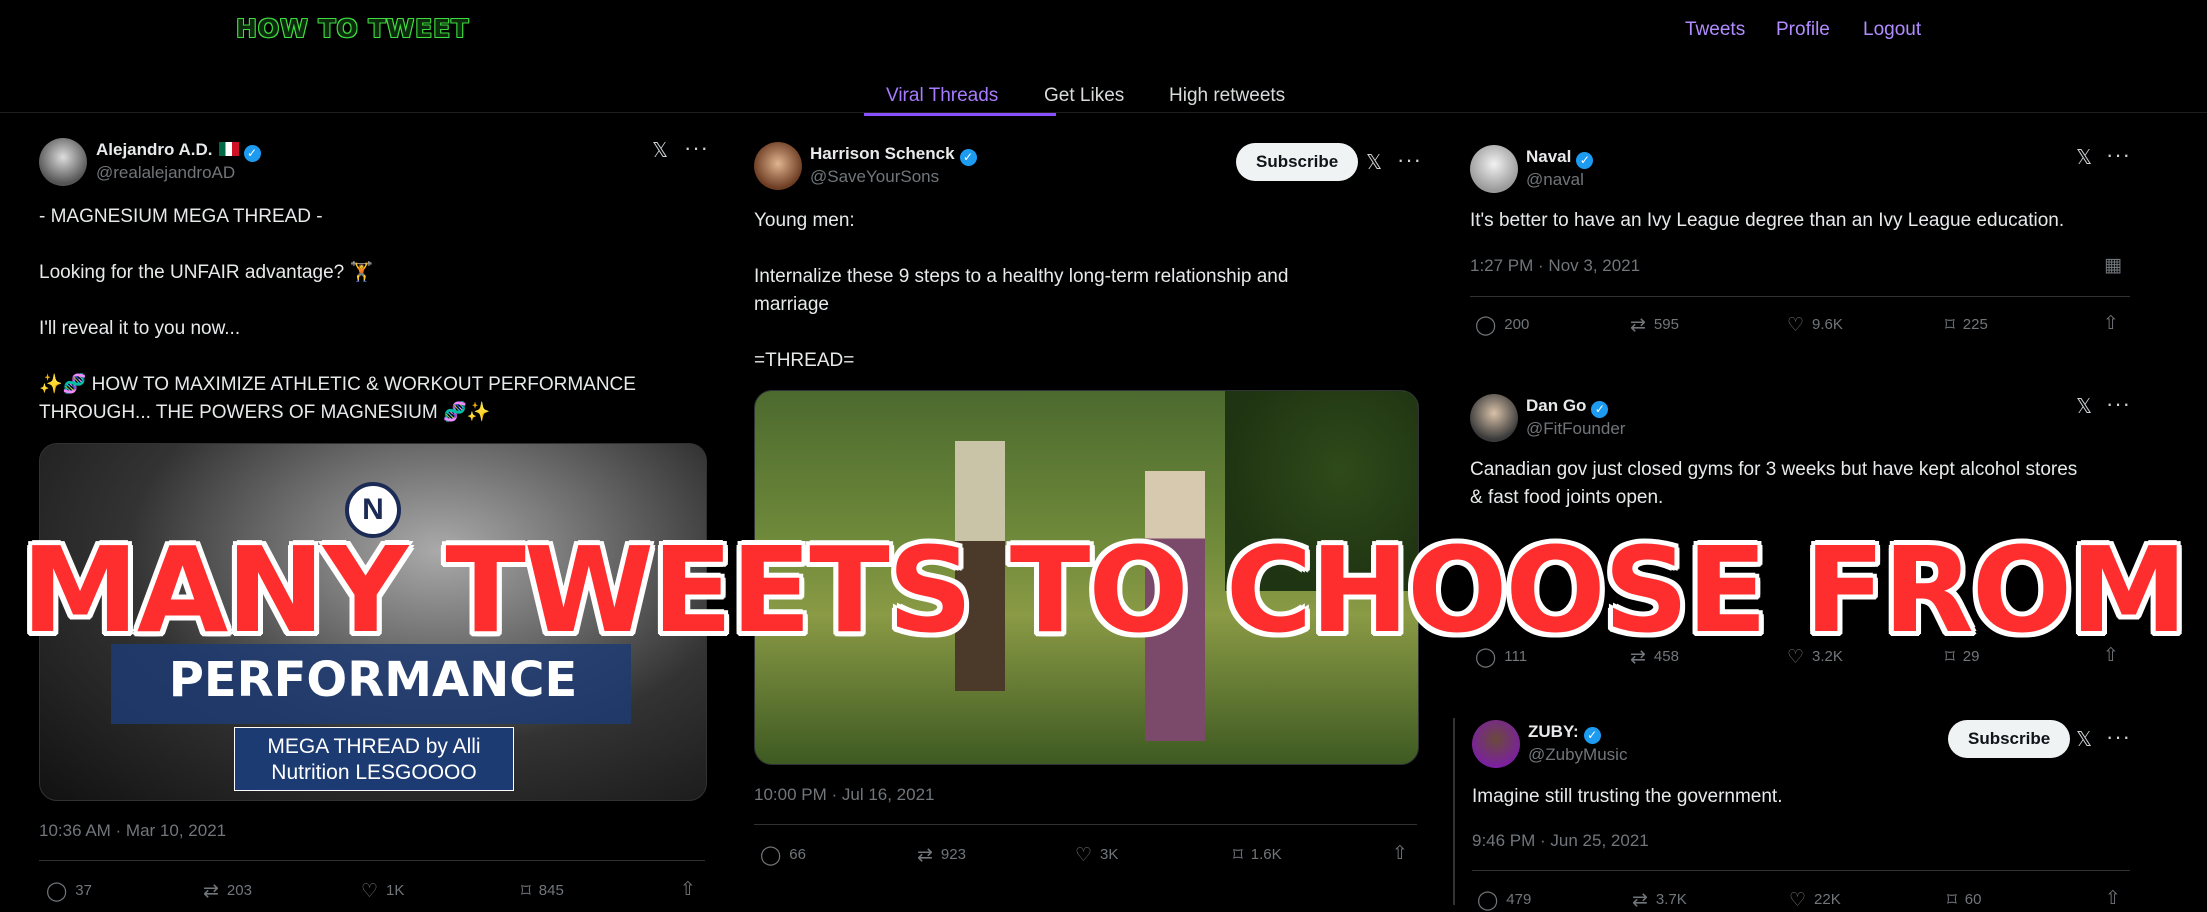 The width and height of the screenshot is (2207, 912). I want to click on author-name: ZUBY: ✓, so click(1564, 733).